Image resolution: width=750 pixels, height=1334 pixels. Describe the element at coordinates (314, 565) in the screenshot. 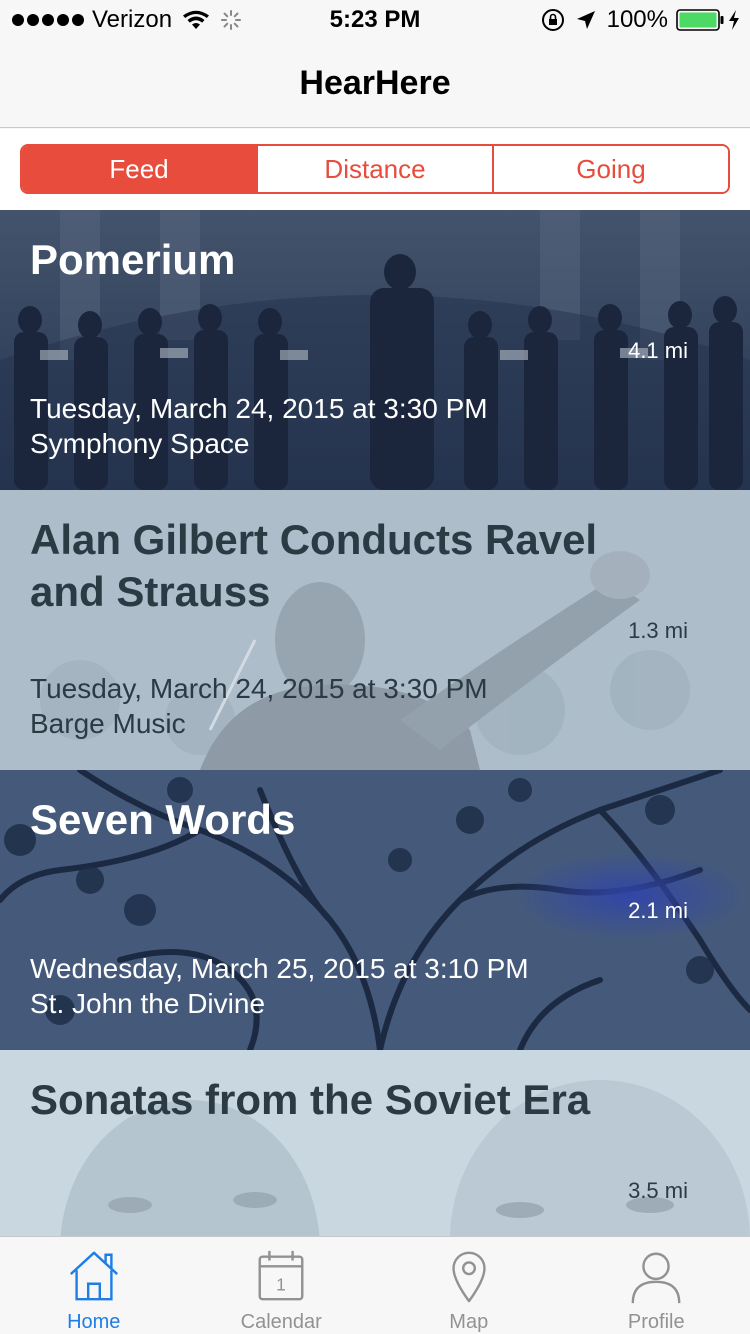

I see `event-title: Alan Gilbert Conducts Ravel and Strauss` at that location.